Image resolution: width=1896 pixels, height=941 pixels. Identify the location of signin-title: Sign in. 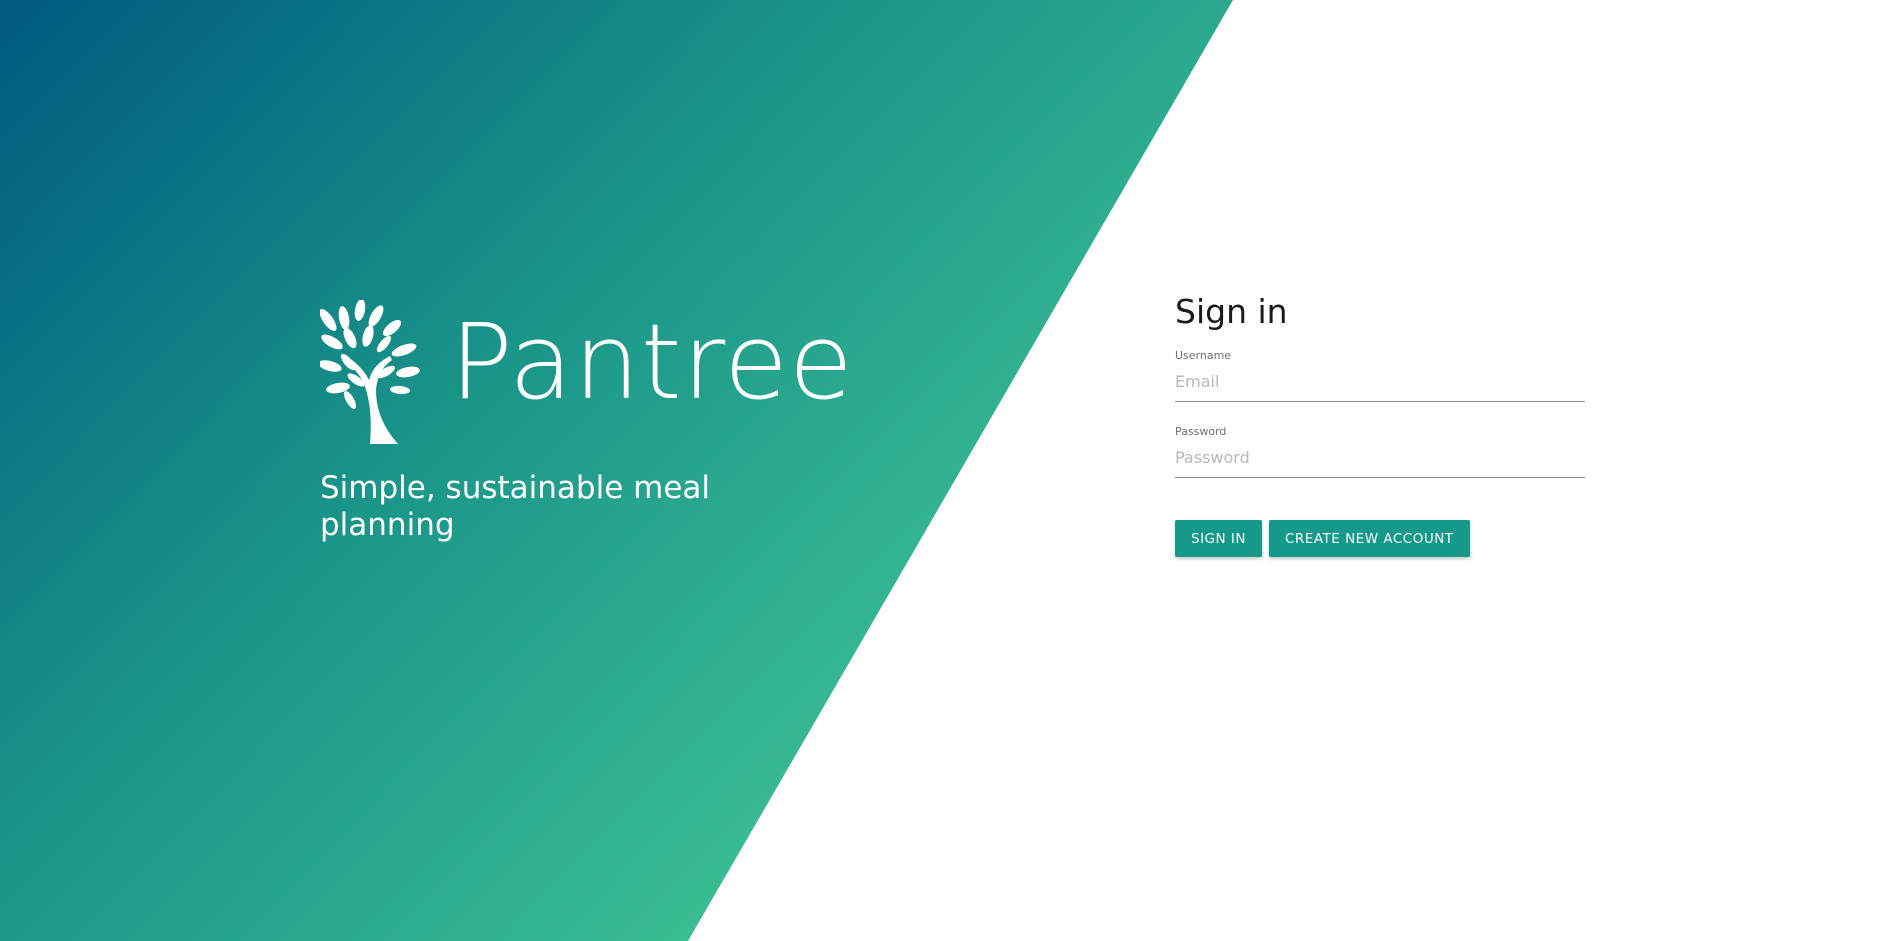
(1231, 311).